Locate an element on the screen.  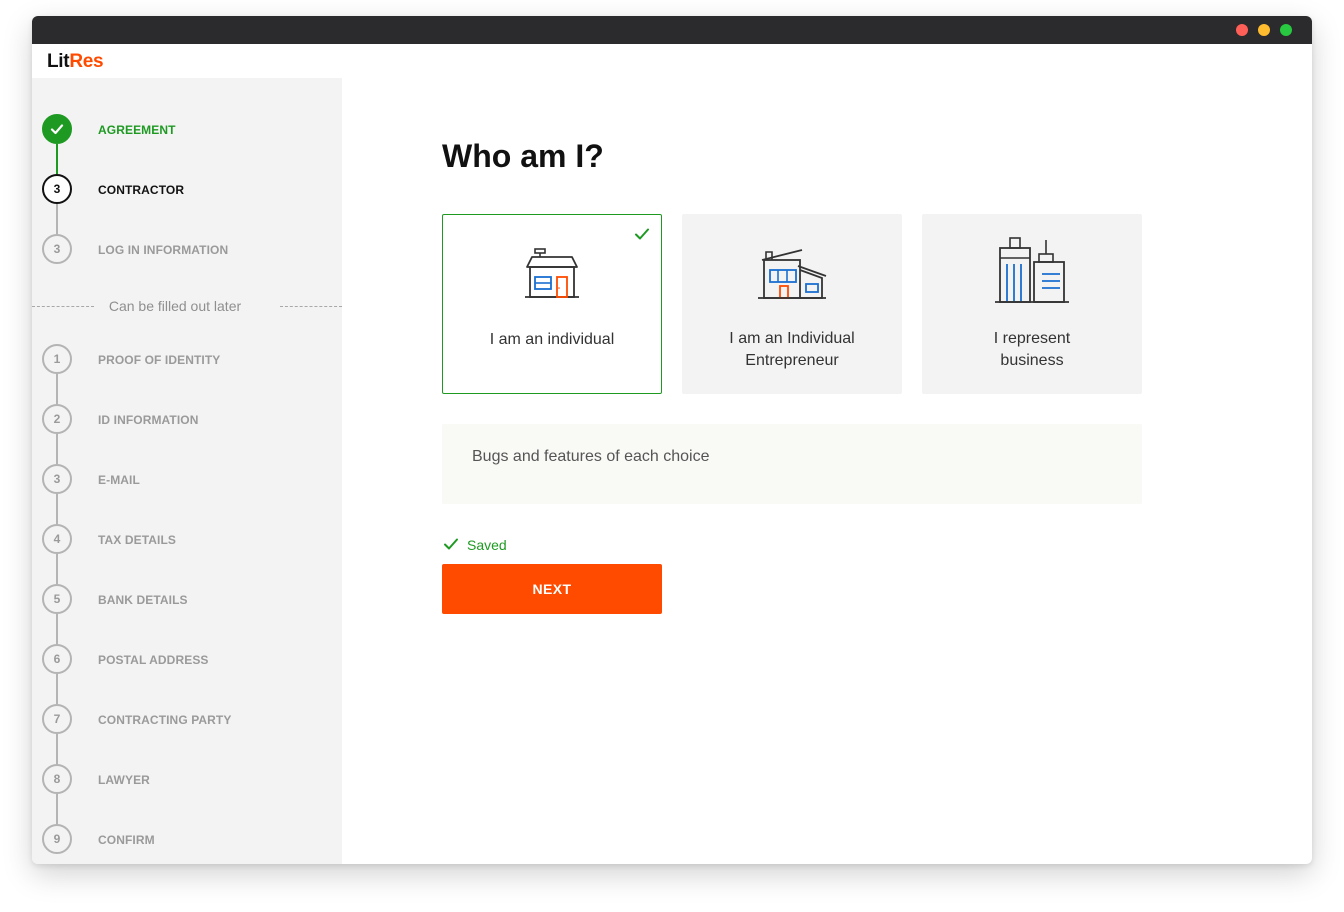
step-circle: 9 is located at coordinates (57, 839).